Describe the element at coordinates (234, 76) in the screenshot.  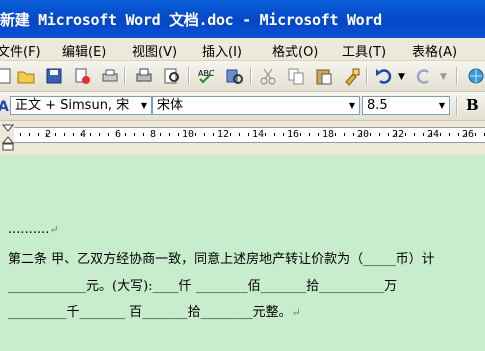
I see `research-icon` at that location.